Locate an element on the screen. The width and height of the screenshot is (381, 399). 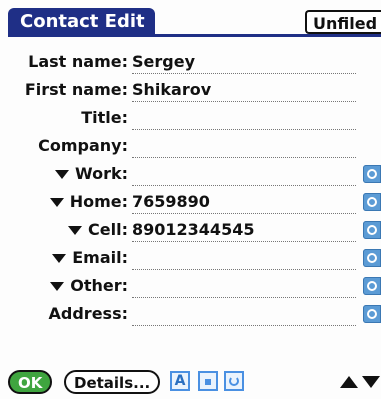
field-row-email: Email: is located at coordinates (190, 258).